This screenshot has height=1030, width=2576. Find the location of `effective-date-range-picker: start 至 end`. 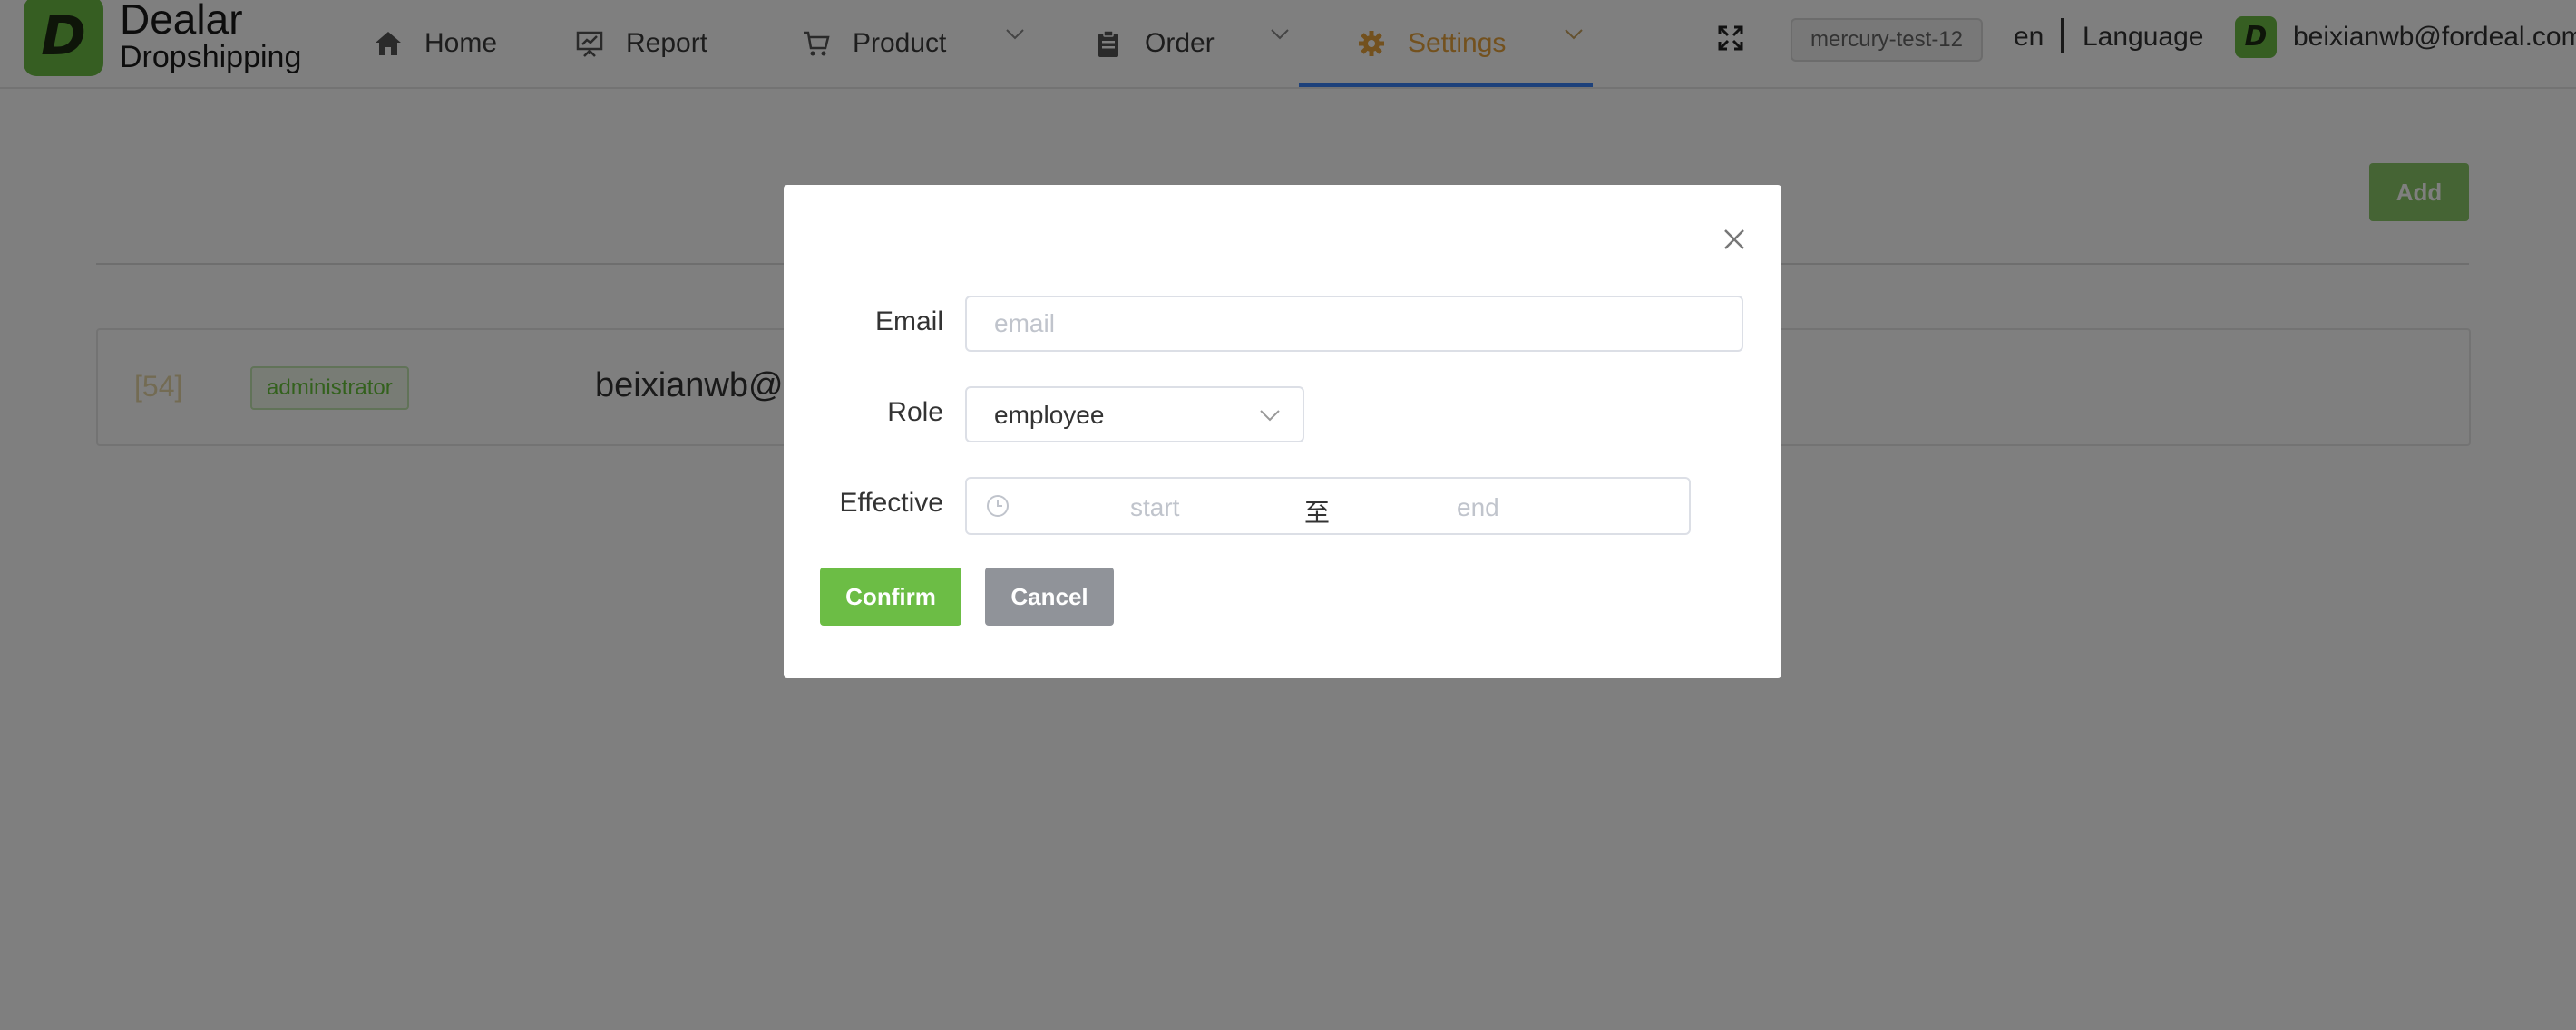

effective-date-range-picker: start 至 end is located at coordinates (1328, 506).